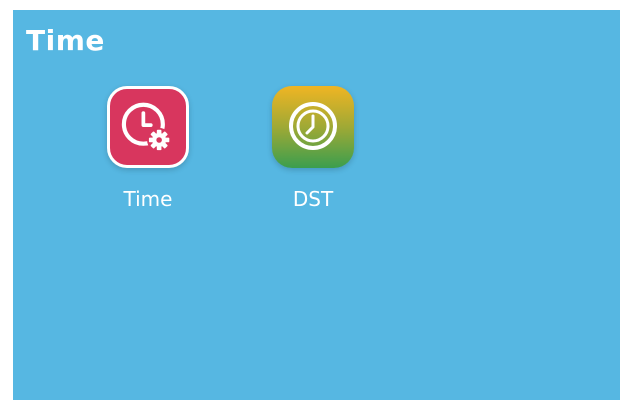 This screenshot has width=627, height=410. I want to click on time-app-icon-frame, so click(148, 127).